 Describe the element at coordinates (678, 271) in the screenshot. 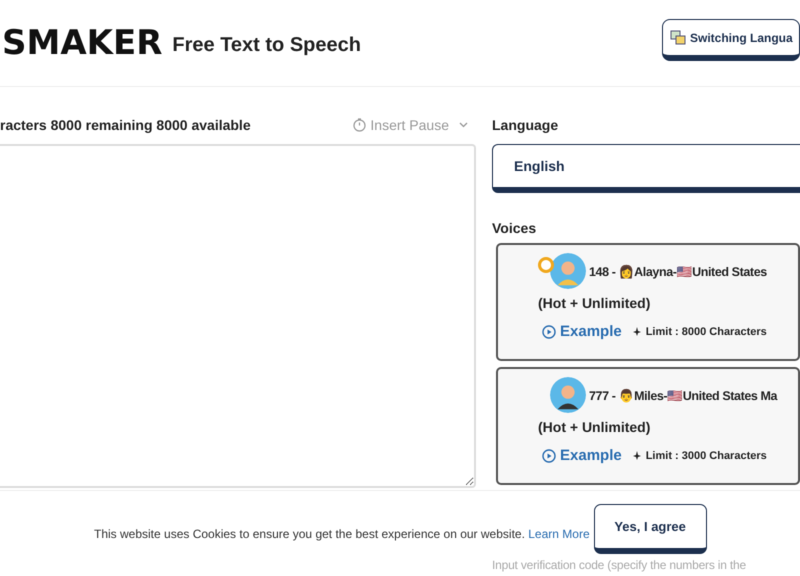

I see `voice-name: 148 - 👩Alayna-🇺🇸United States` at that location.